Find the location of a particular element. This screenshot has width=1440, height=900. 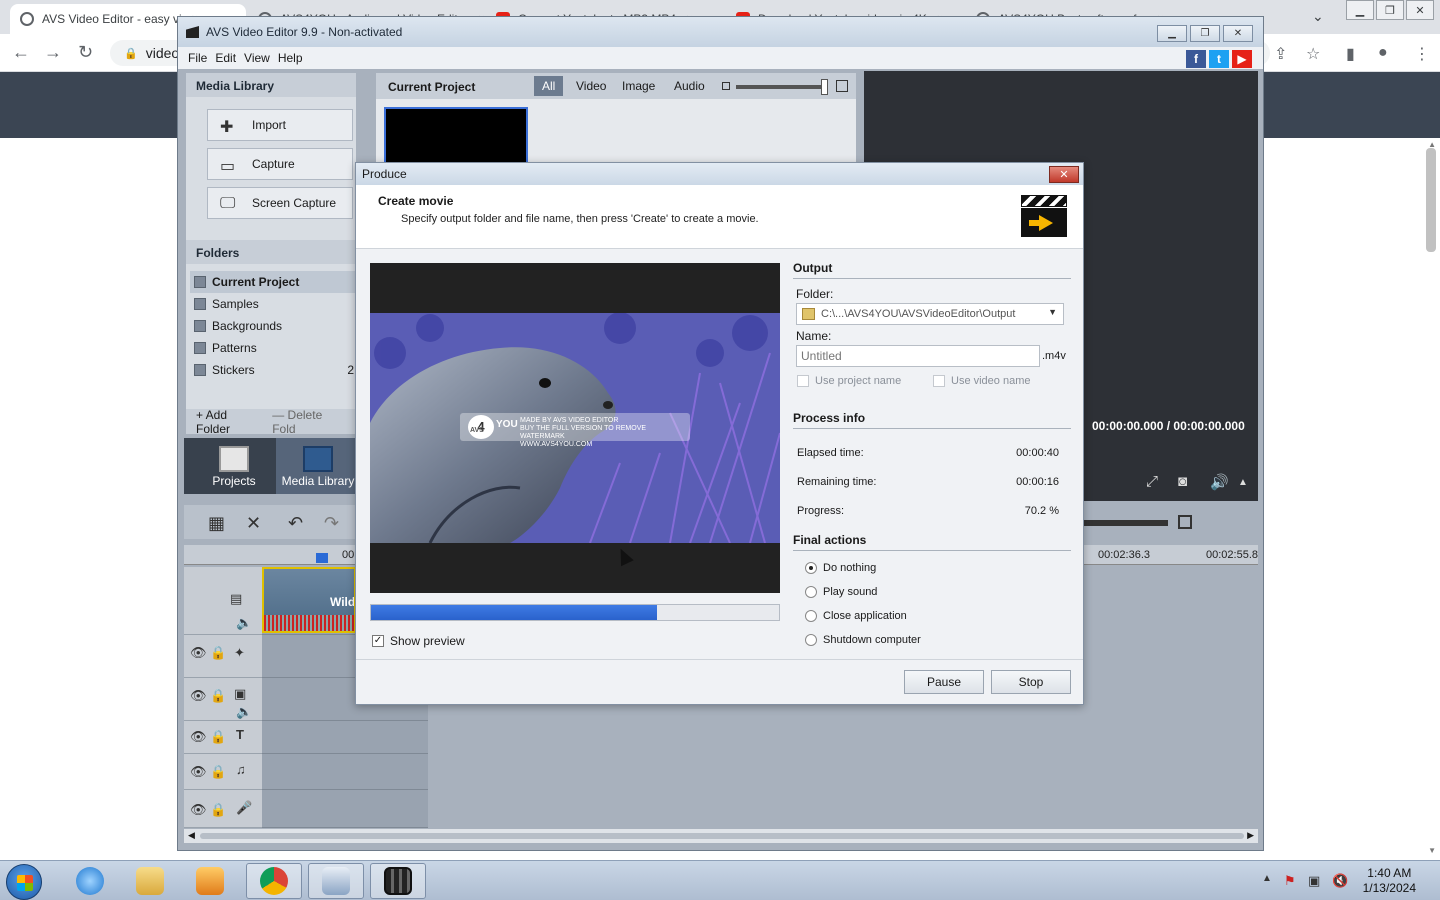

filter-audio: Audio is located at coordinates (689, 86).